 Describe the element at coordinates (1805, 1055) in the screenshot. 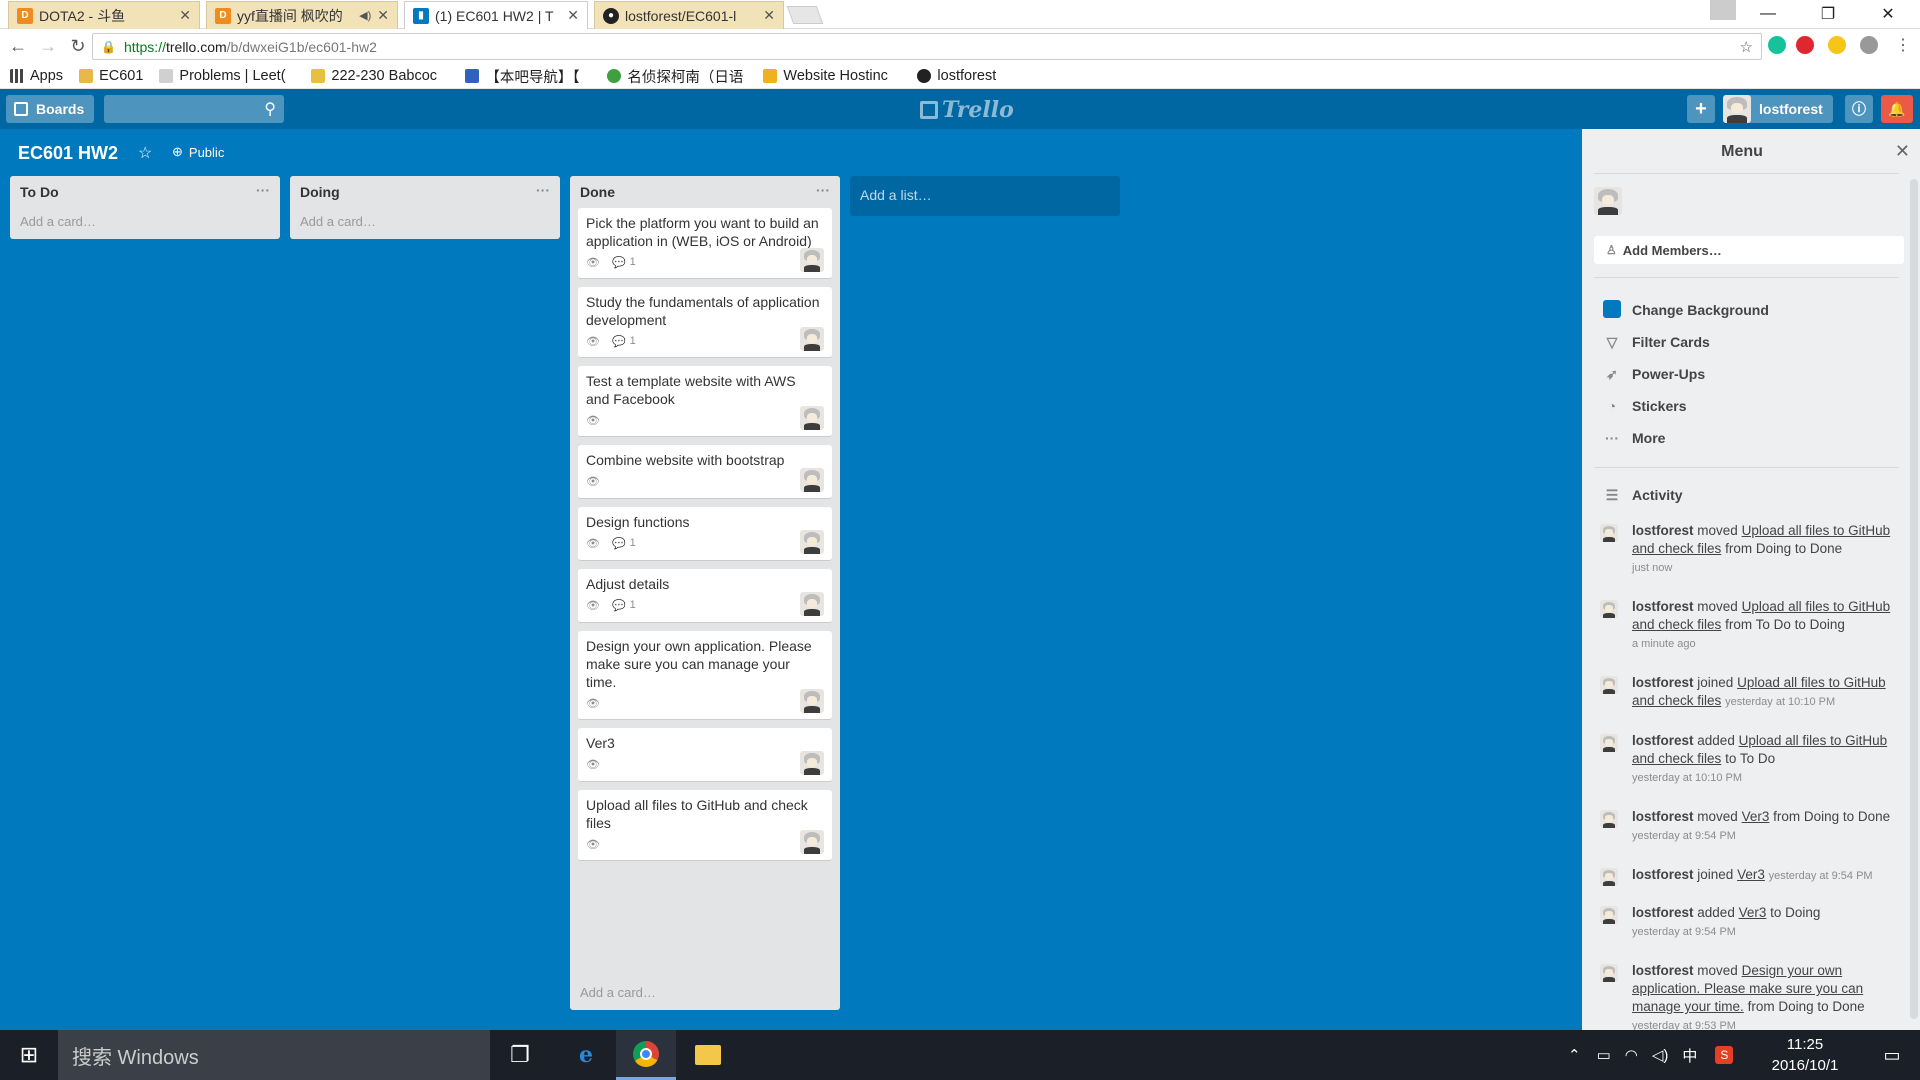

I see `taskbar-clock: 11:25 2016/10/1` at that location.